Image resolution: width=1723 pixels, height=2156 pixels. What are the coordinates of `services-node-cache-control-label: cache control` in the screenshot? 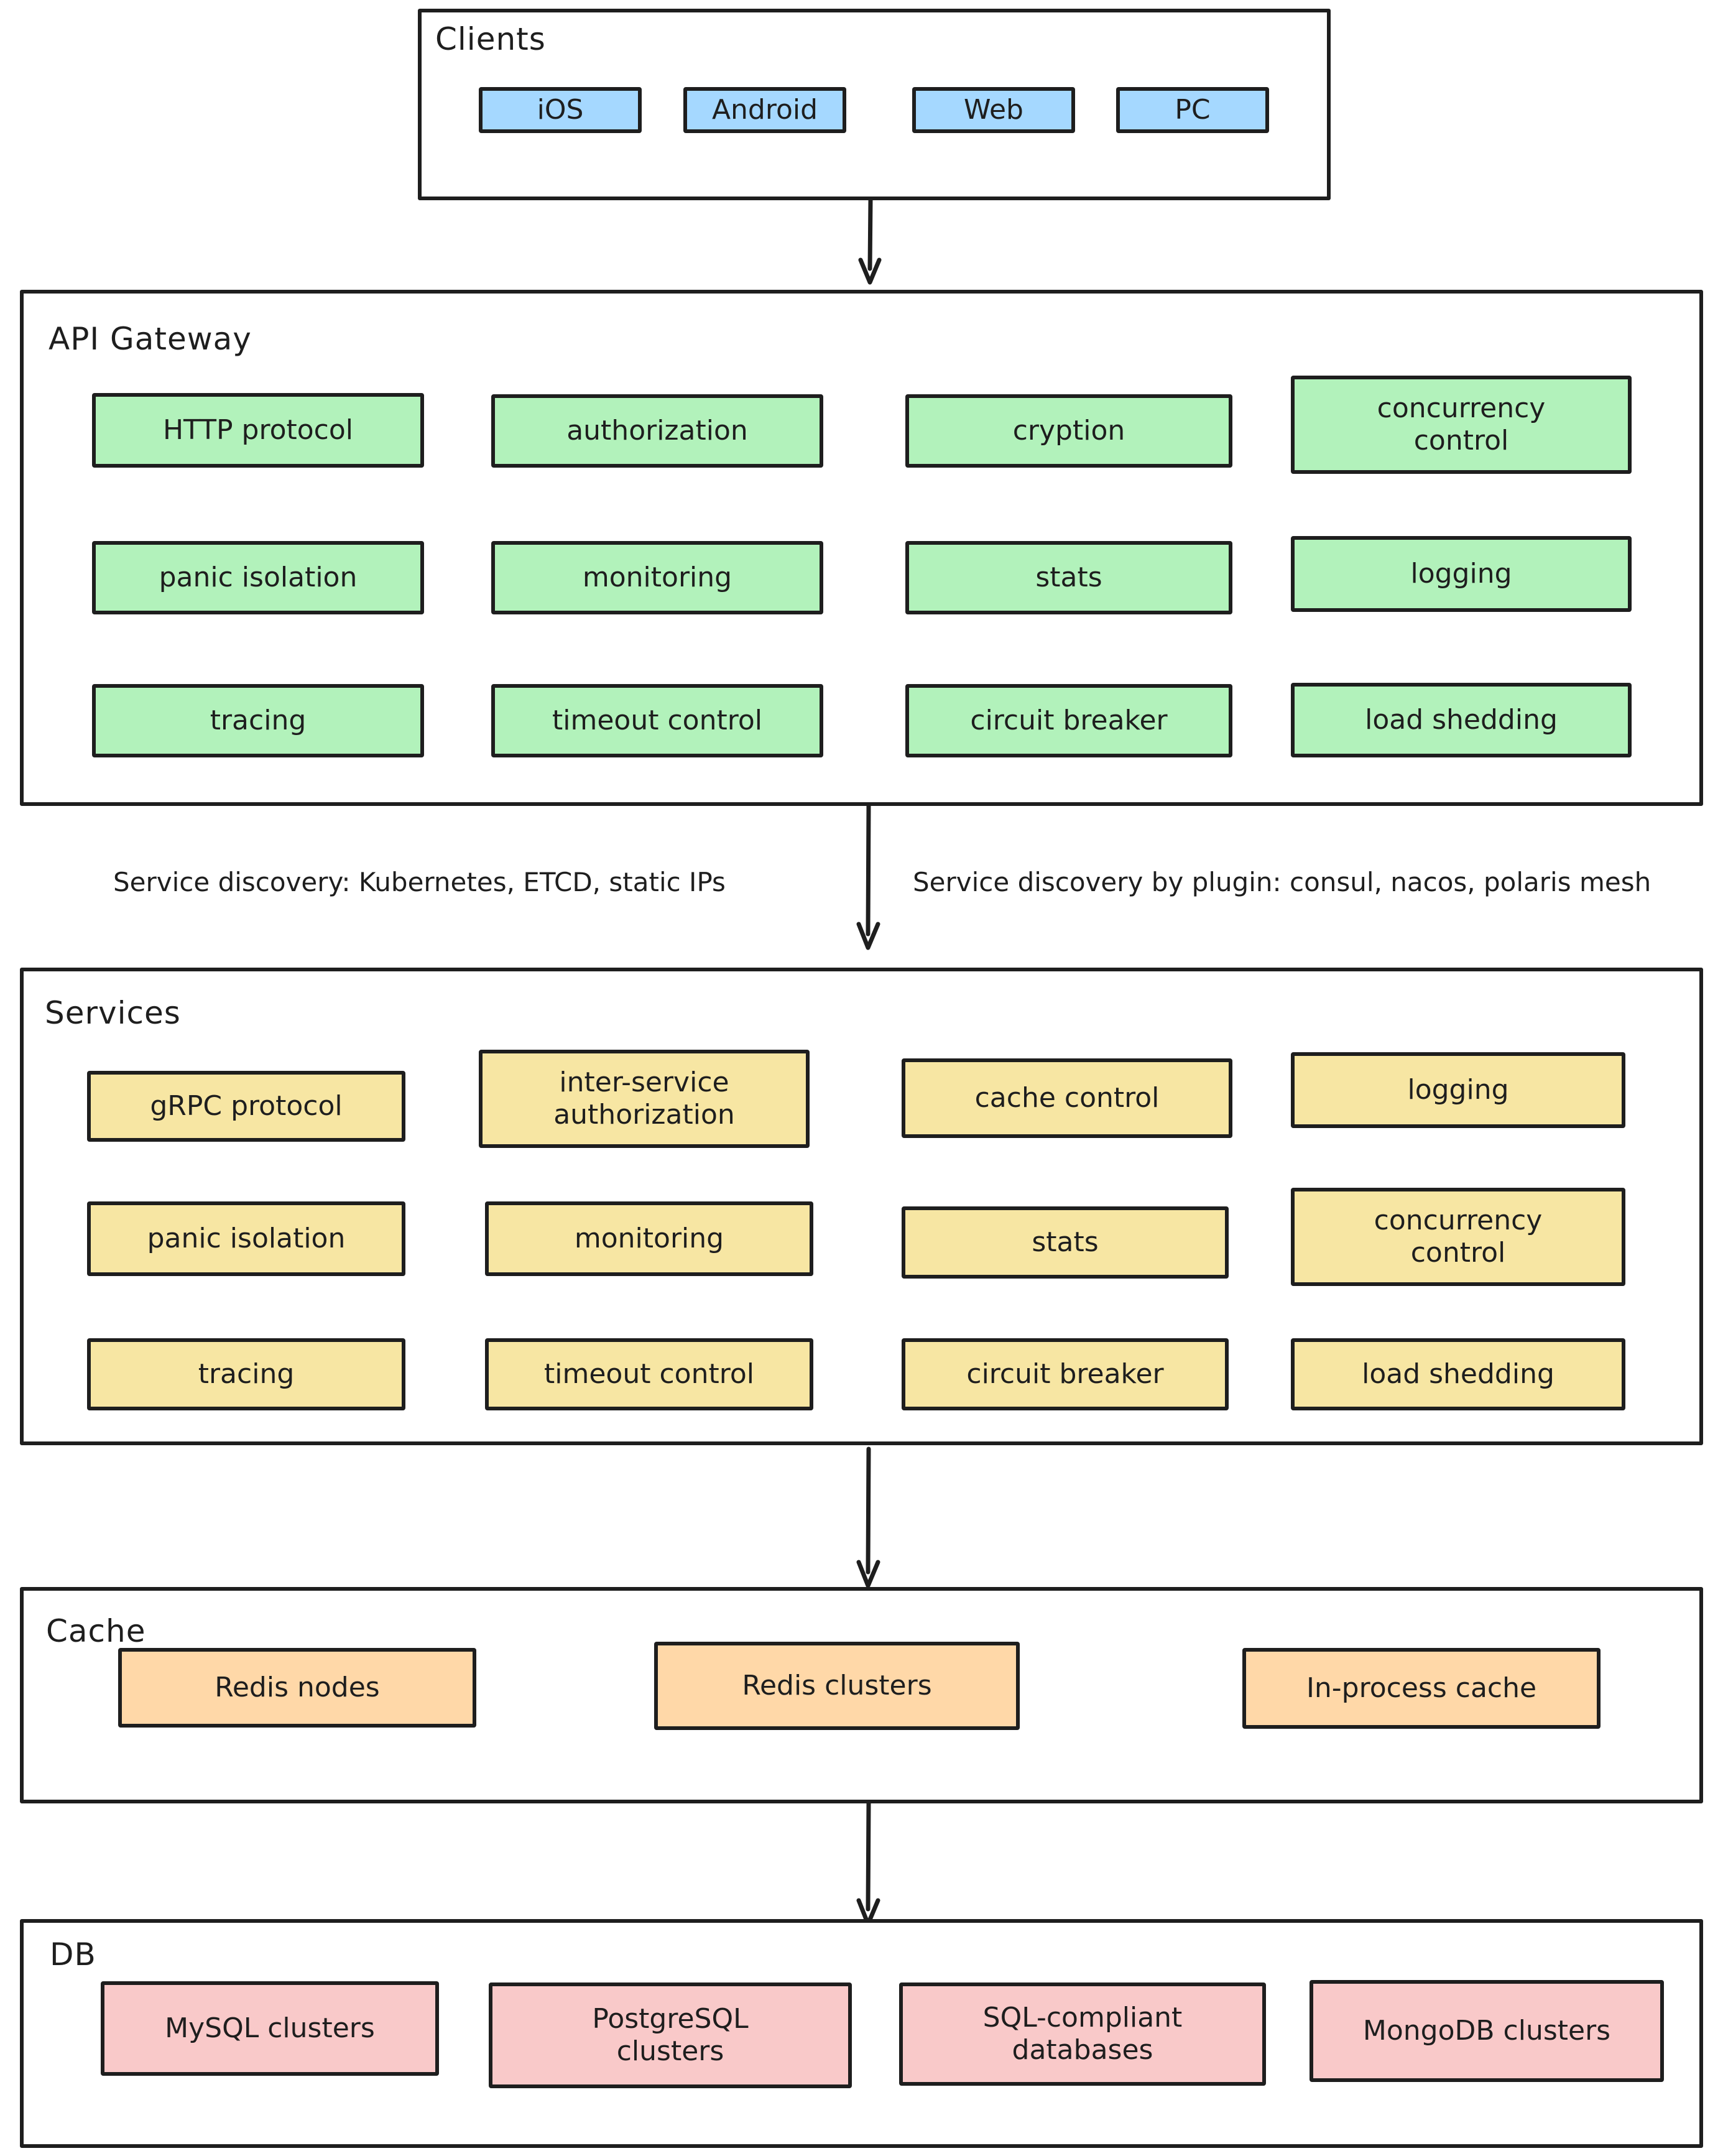 It's located at (1067, 1098).